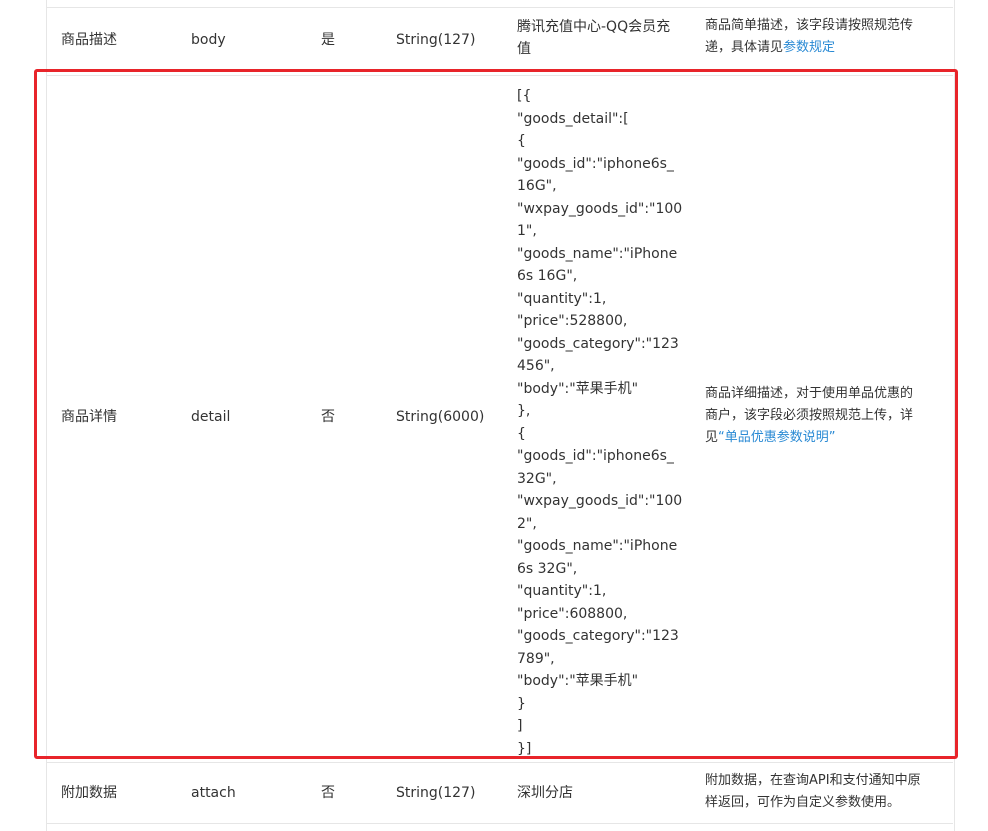 This screenshot has height=831, width=988. What do you see at coordinates (89, 793) in the screenshot?
I see `param-name: 附加数据` at bounding box center [89, 793].